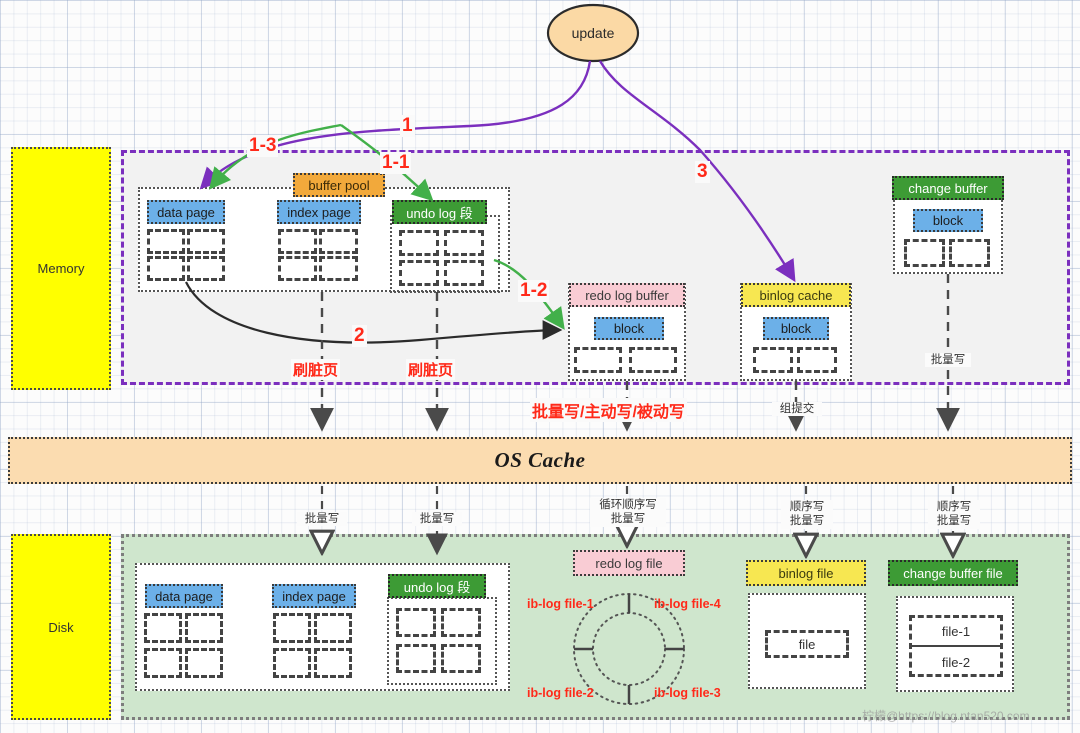 This screenshot has height=733, width=1080. What do you see at coordinates (314, 596) in the screenshot?
I see `disk-index-page-tag: index page` at bounding box center [314, 596].